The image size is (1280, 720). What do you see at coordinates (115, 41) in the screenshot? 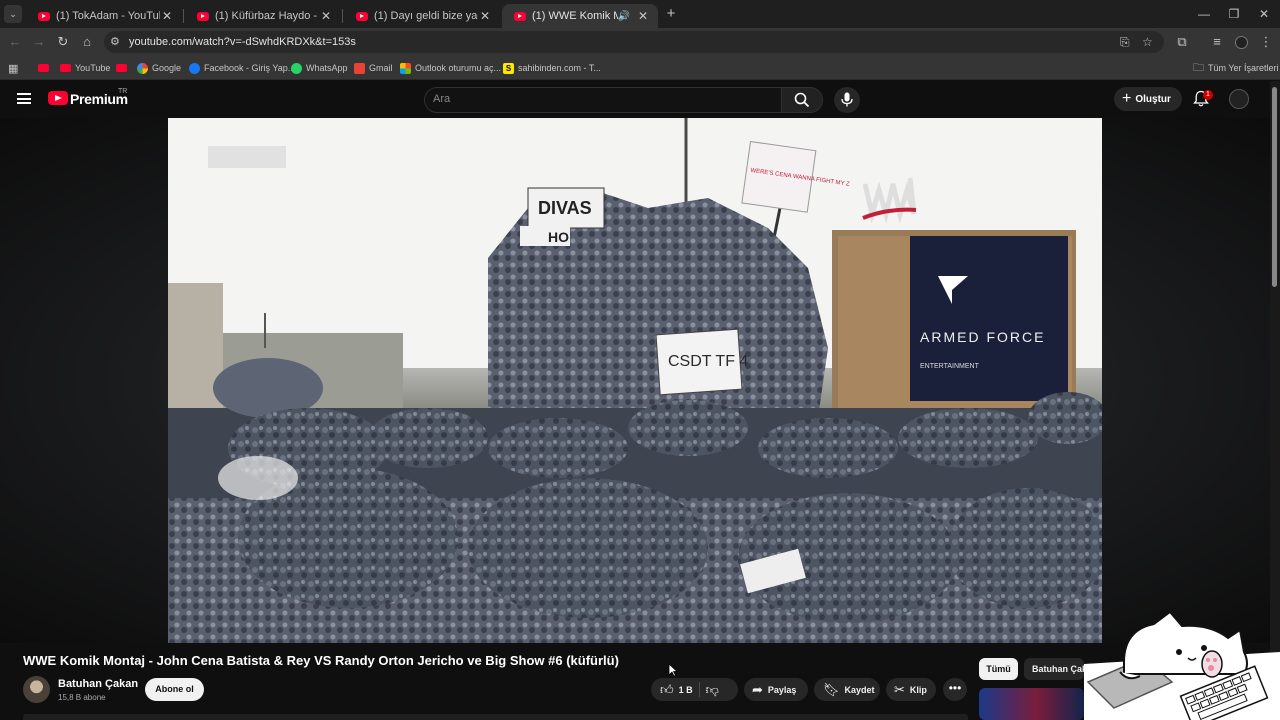
I see `site-info-icon: ⚙` at bounding box center [115, 41].